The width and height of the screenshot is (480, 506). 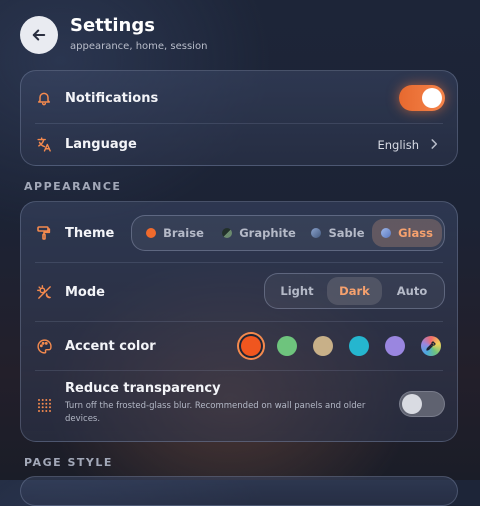 I want to click on language-label: Language, so click(x=101, y=144).